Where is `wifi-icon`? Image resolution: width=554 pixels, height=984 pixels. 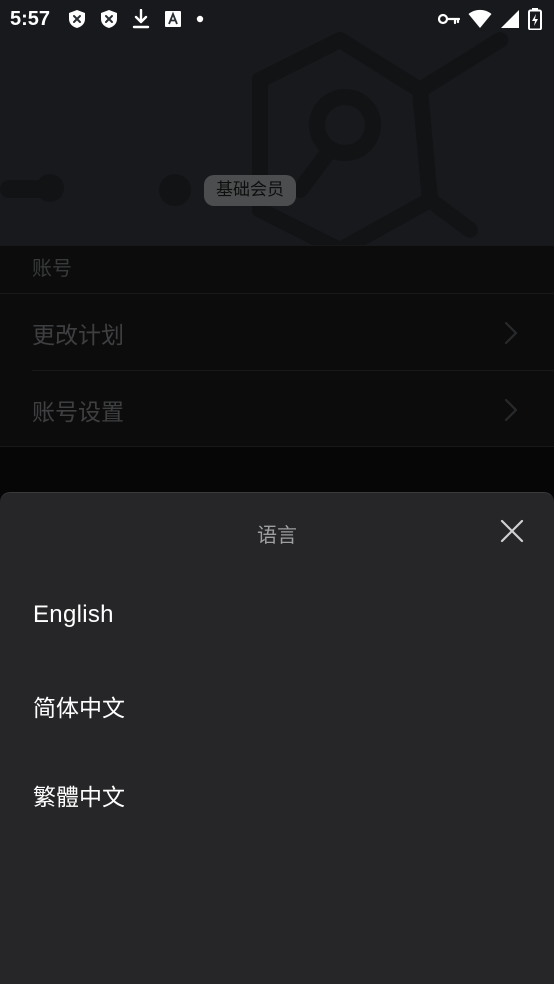 wifi-icon is located at coordinates (480, 18).